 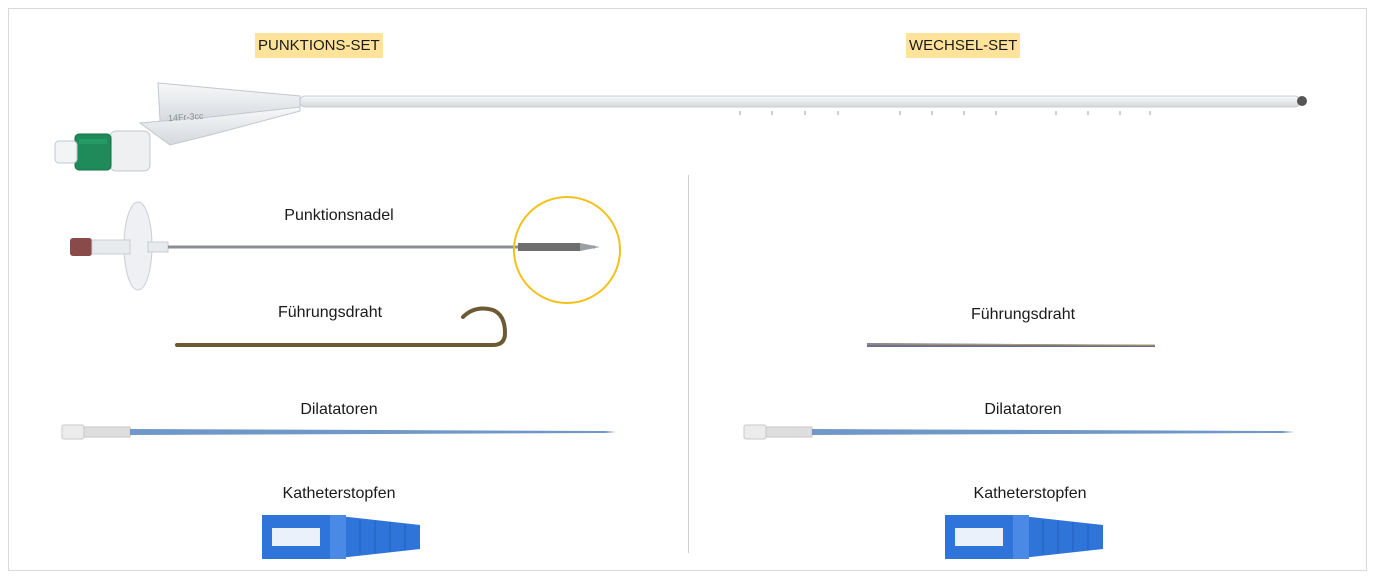 What do you see at coordinates (963, 45) in the screenshot?
I see `header-wechsel-set: WECHSEL-SET` at bounding box center [963, 45].